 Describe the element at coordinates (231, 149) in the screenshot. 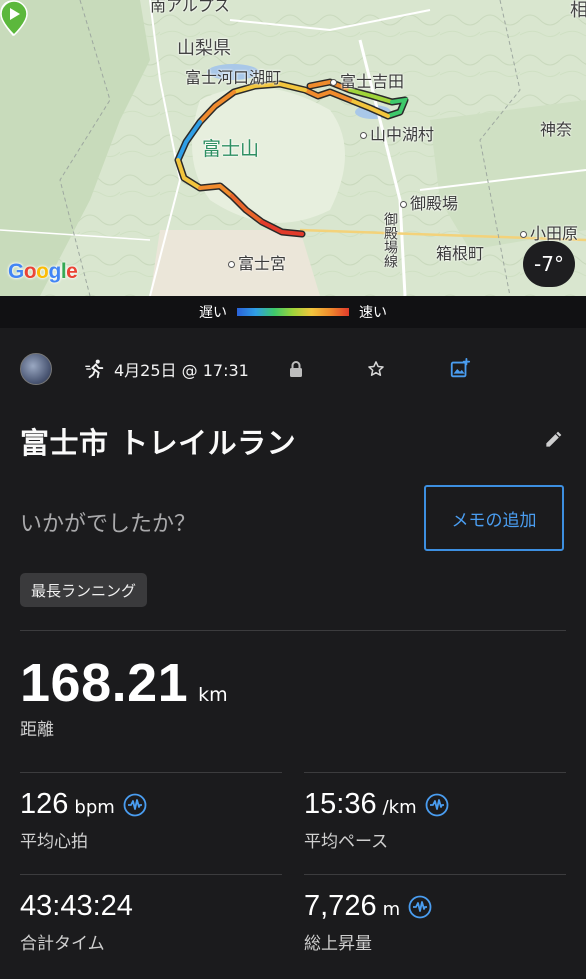

I see `map-label-fujisan: 富士山` at that location.